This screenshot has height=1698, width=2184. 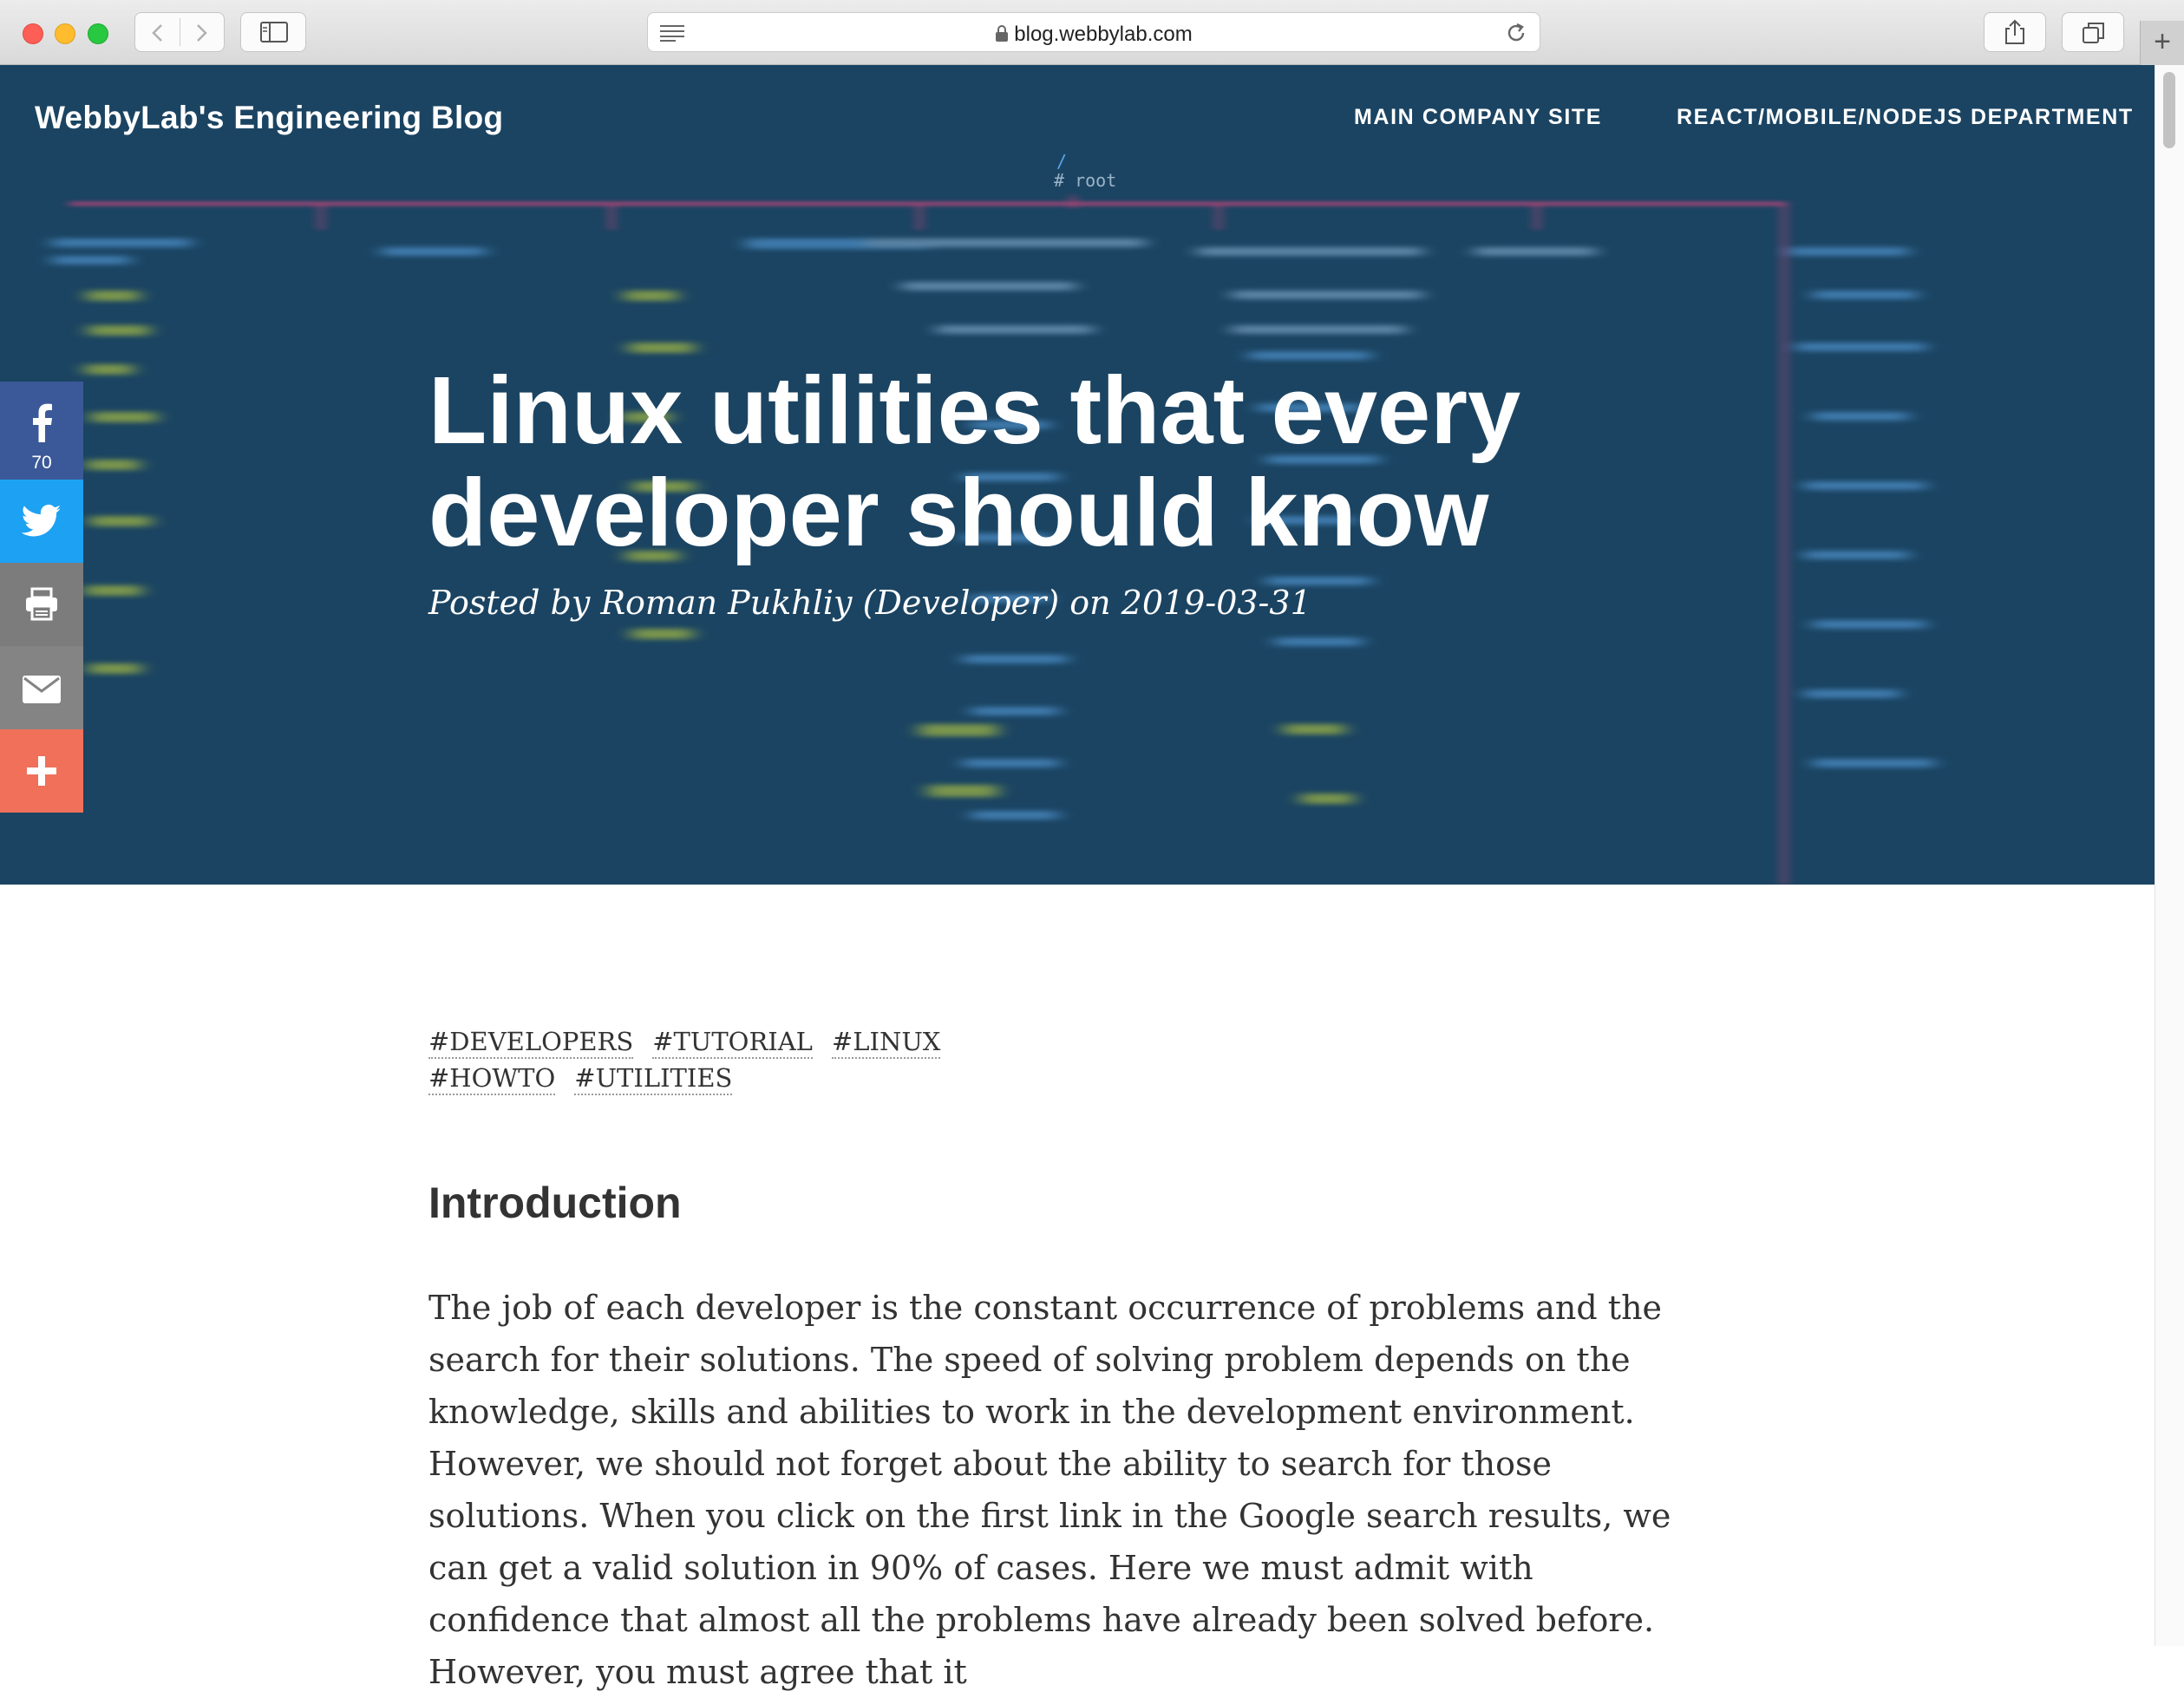 What do you see at coordinates (157, 33) in the screenshot?
I see `chevron-left-icon` at bounding box center [157, 33].